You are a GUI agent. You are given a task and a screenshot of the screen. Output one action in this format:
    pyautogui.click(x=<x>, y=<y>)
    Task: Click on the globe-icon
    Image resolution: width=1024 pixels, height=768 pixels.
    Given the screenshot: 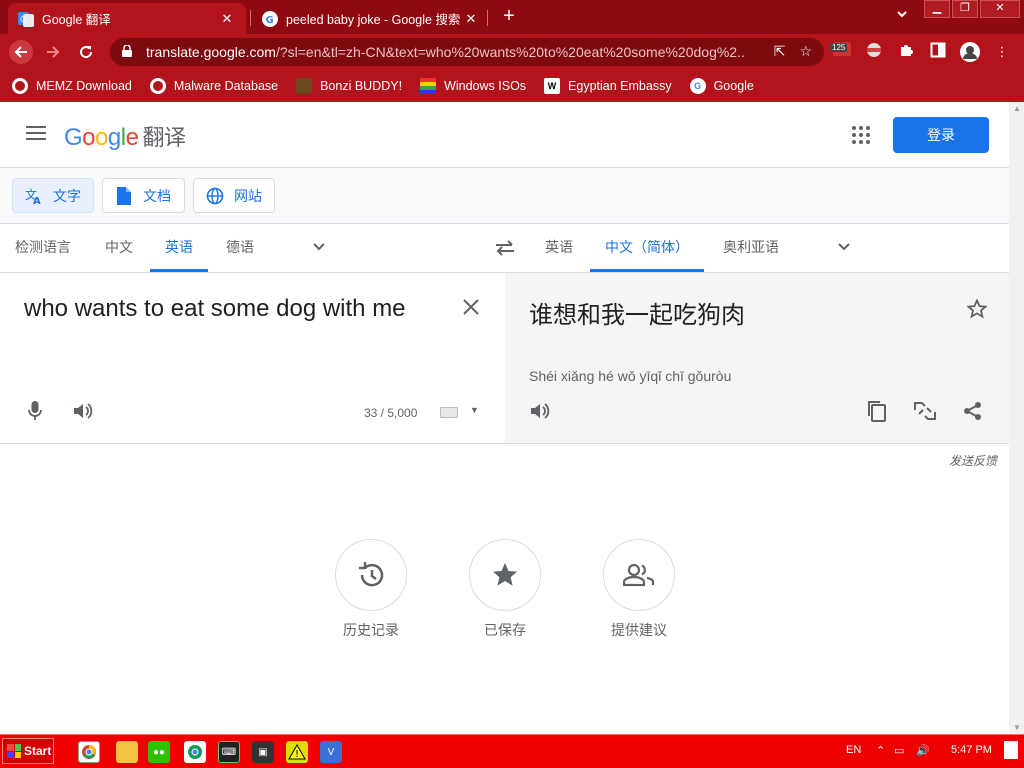 What is the action you would take?
    pyautogui.click(x=20, y=86)
    